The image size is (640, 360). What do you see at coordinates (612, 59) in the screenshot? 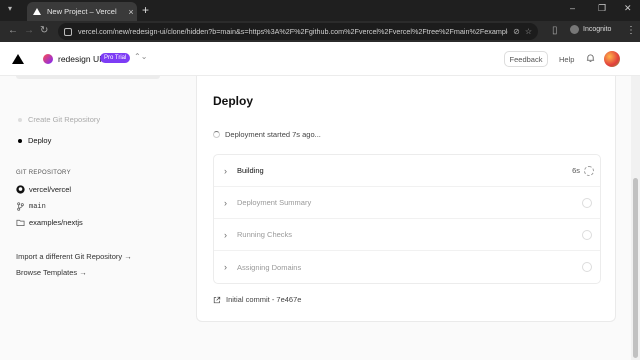
I see `user-avatar` at bounding box center [612, 59].